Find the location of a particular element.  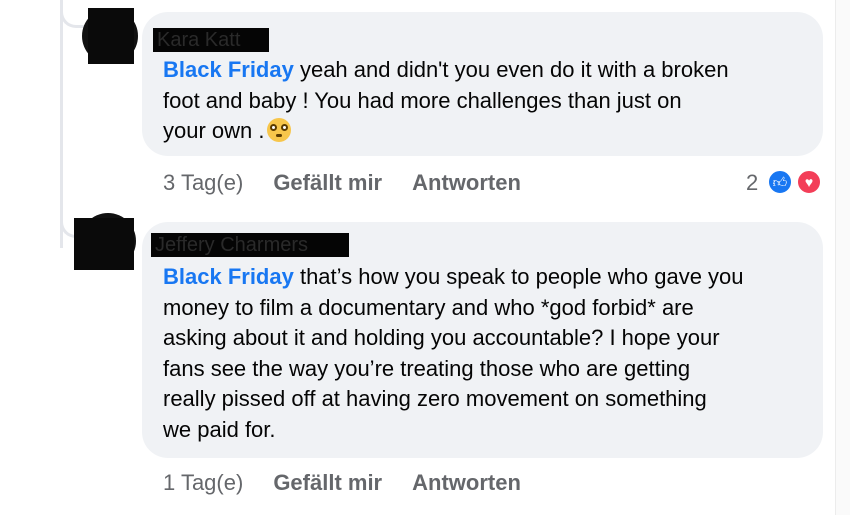

comment-actions: 1 Tag(e) Gefällt mir Antworten is located at coordinates (342, 483).